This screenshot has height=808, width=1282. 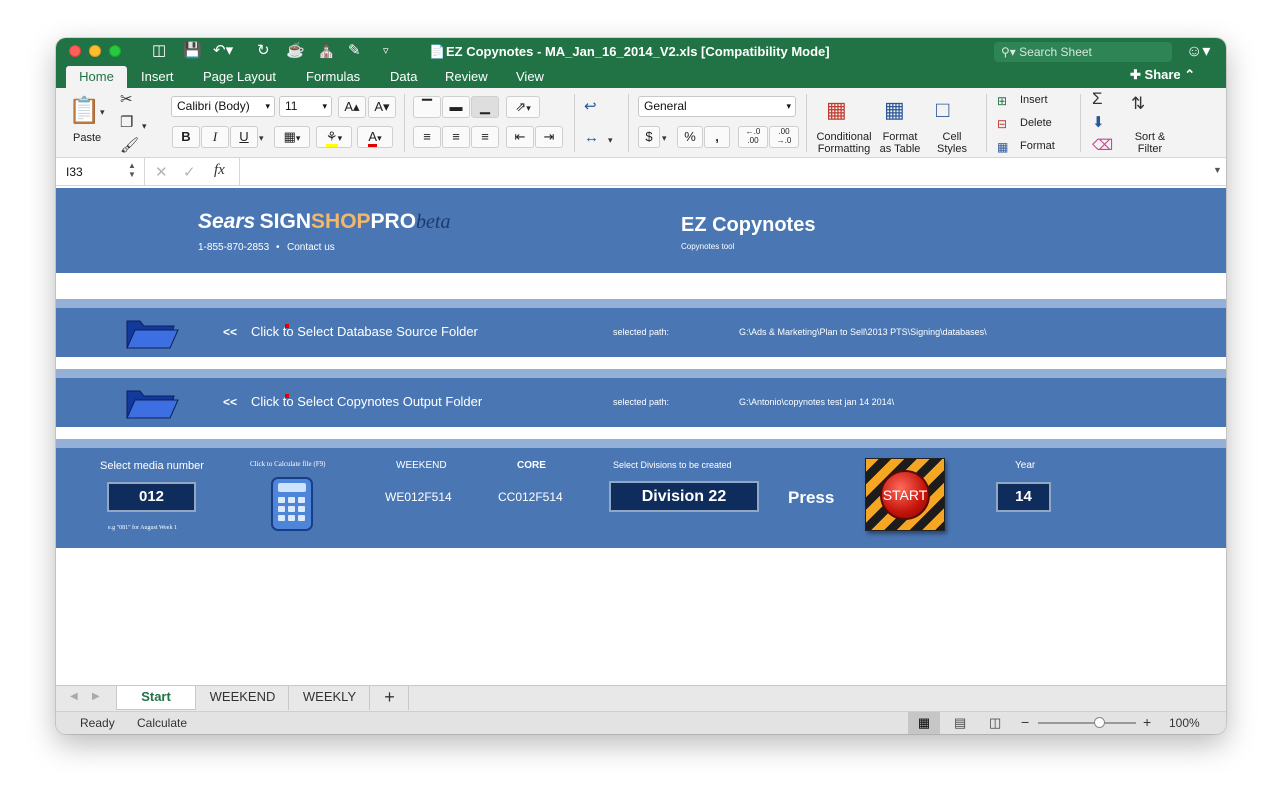 What do you see at coordinates (456, 137) in the screenshot?
I see `align-center-button: ≡` at bounding box center [456, 137].